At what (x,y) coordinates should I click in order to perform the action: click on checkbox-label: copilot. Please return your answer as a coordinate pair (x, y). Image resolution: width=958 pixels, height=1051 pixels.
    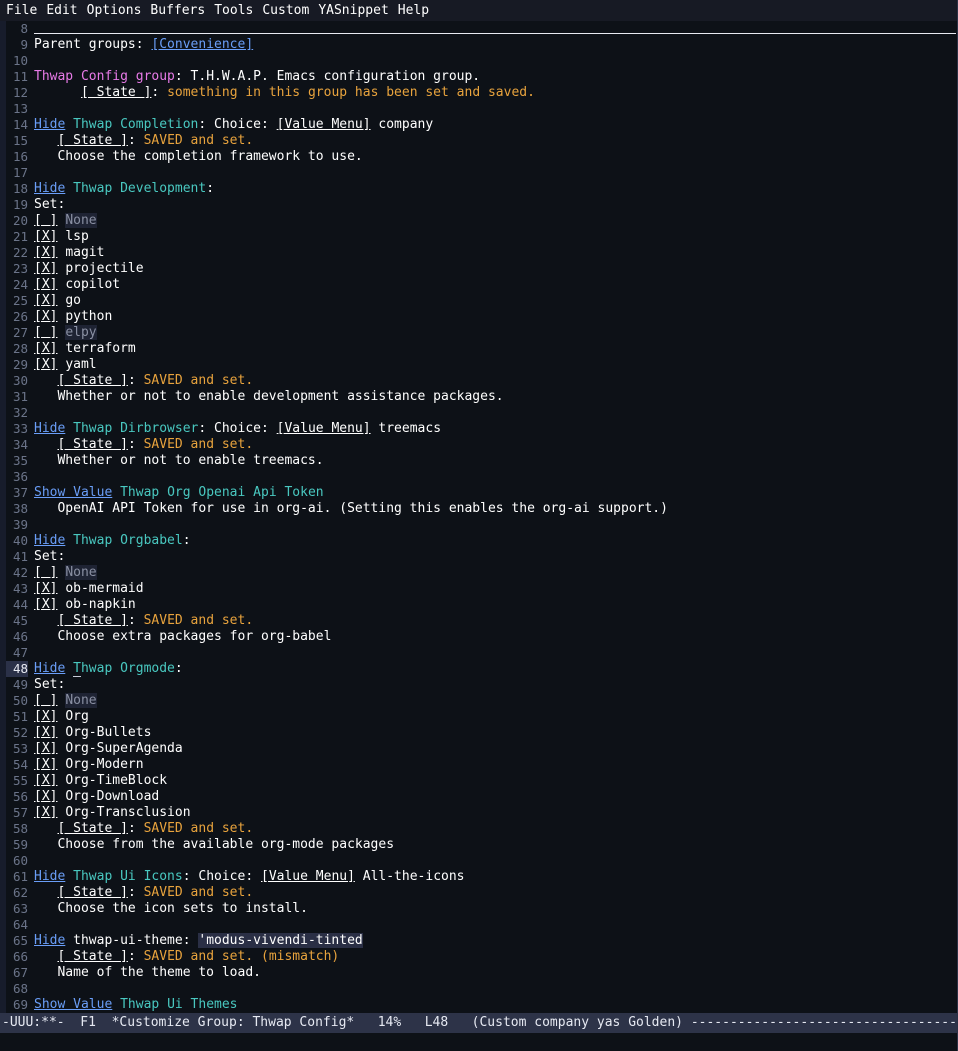
    Looking at the image, I should click on (92, 284).